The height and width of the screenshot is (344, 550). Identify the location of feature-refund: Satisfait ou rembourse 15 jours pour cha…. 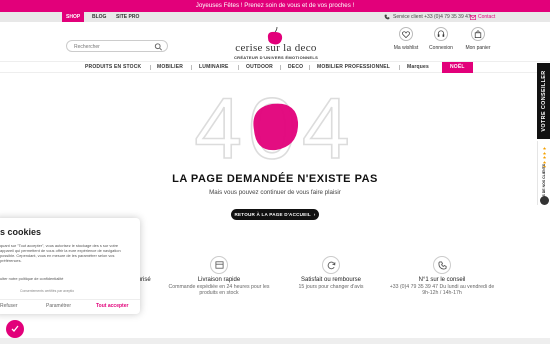
(331, 273).